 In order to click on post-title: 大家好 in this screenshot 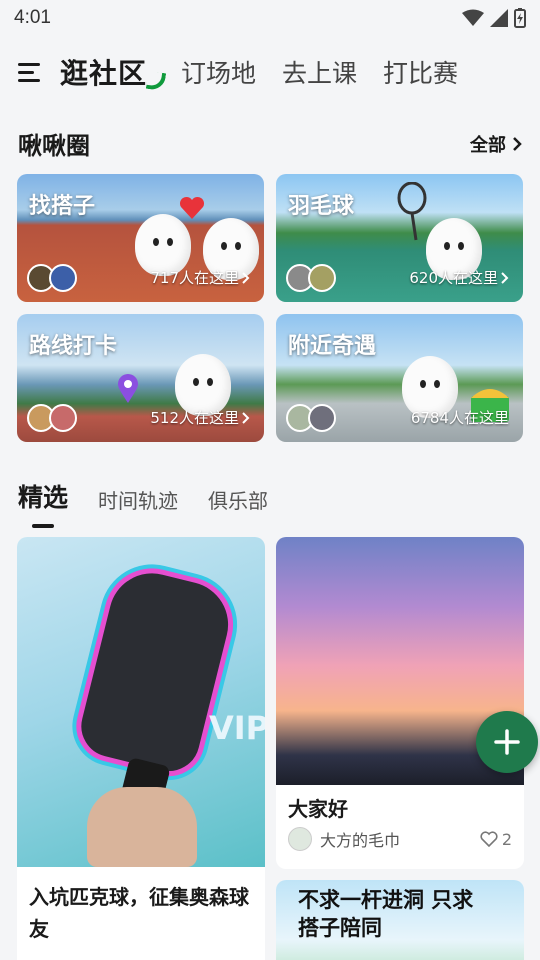, I will do `click(318, 809)`.